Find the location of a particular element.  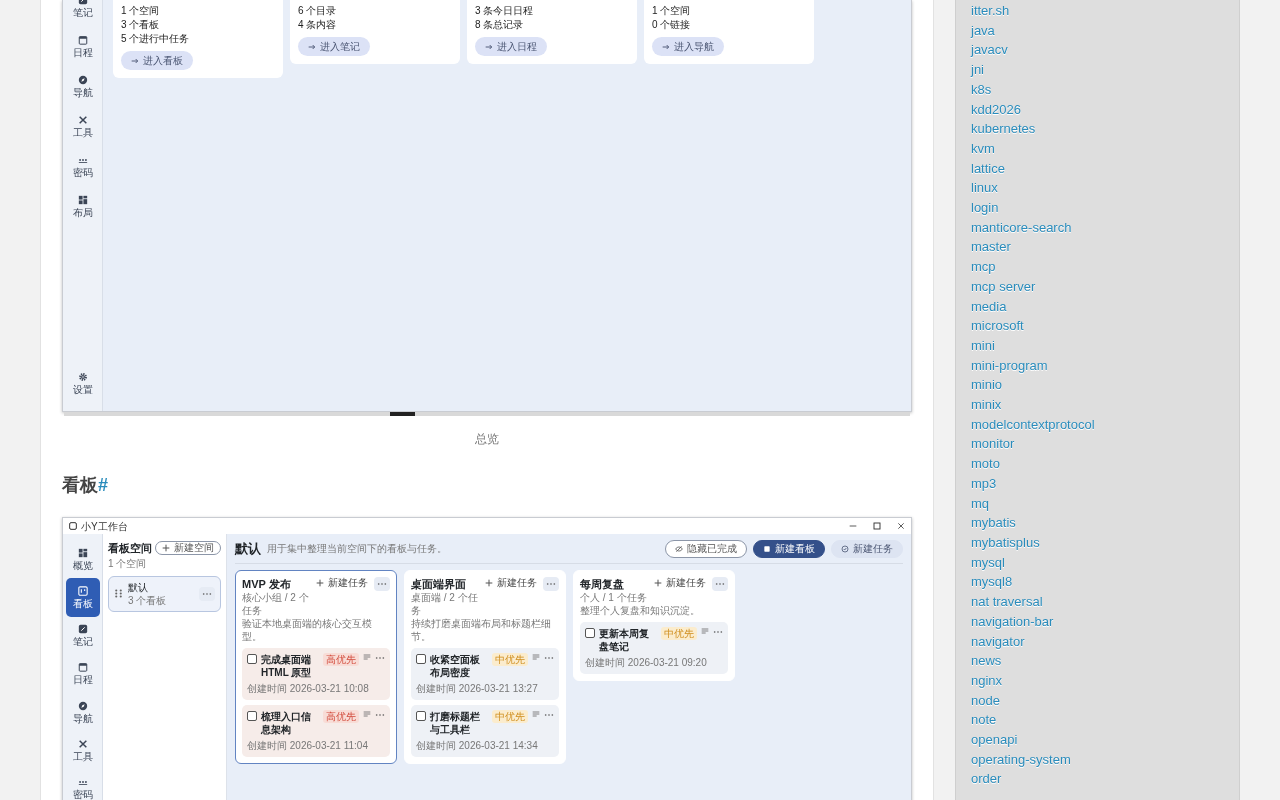

stat-text: 8 条总记录 is located at coordinates (499, 25).